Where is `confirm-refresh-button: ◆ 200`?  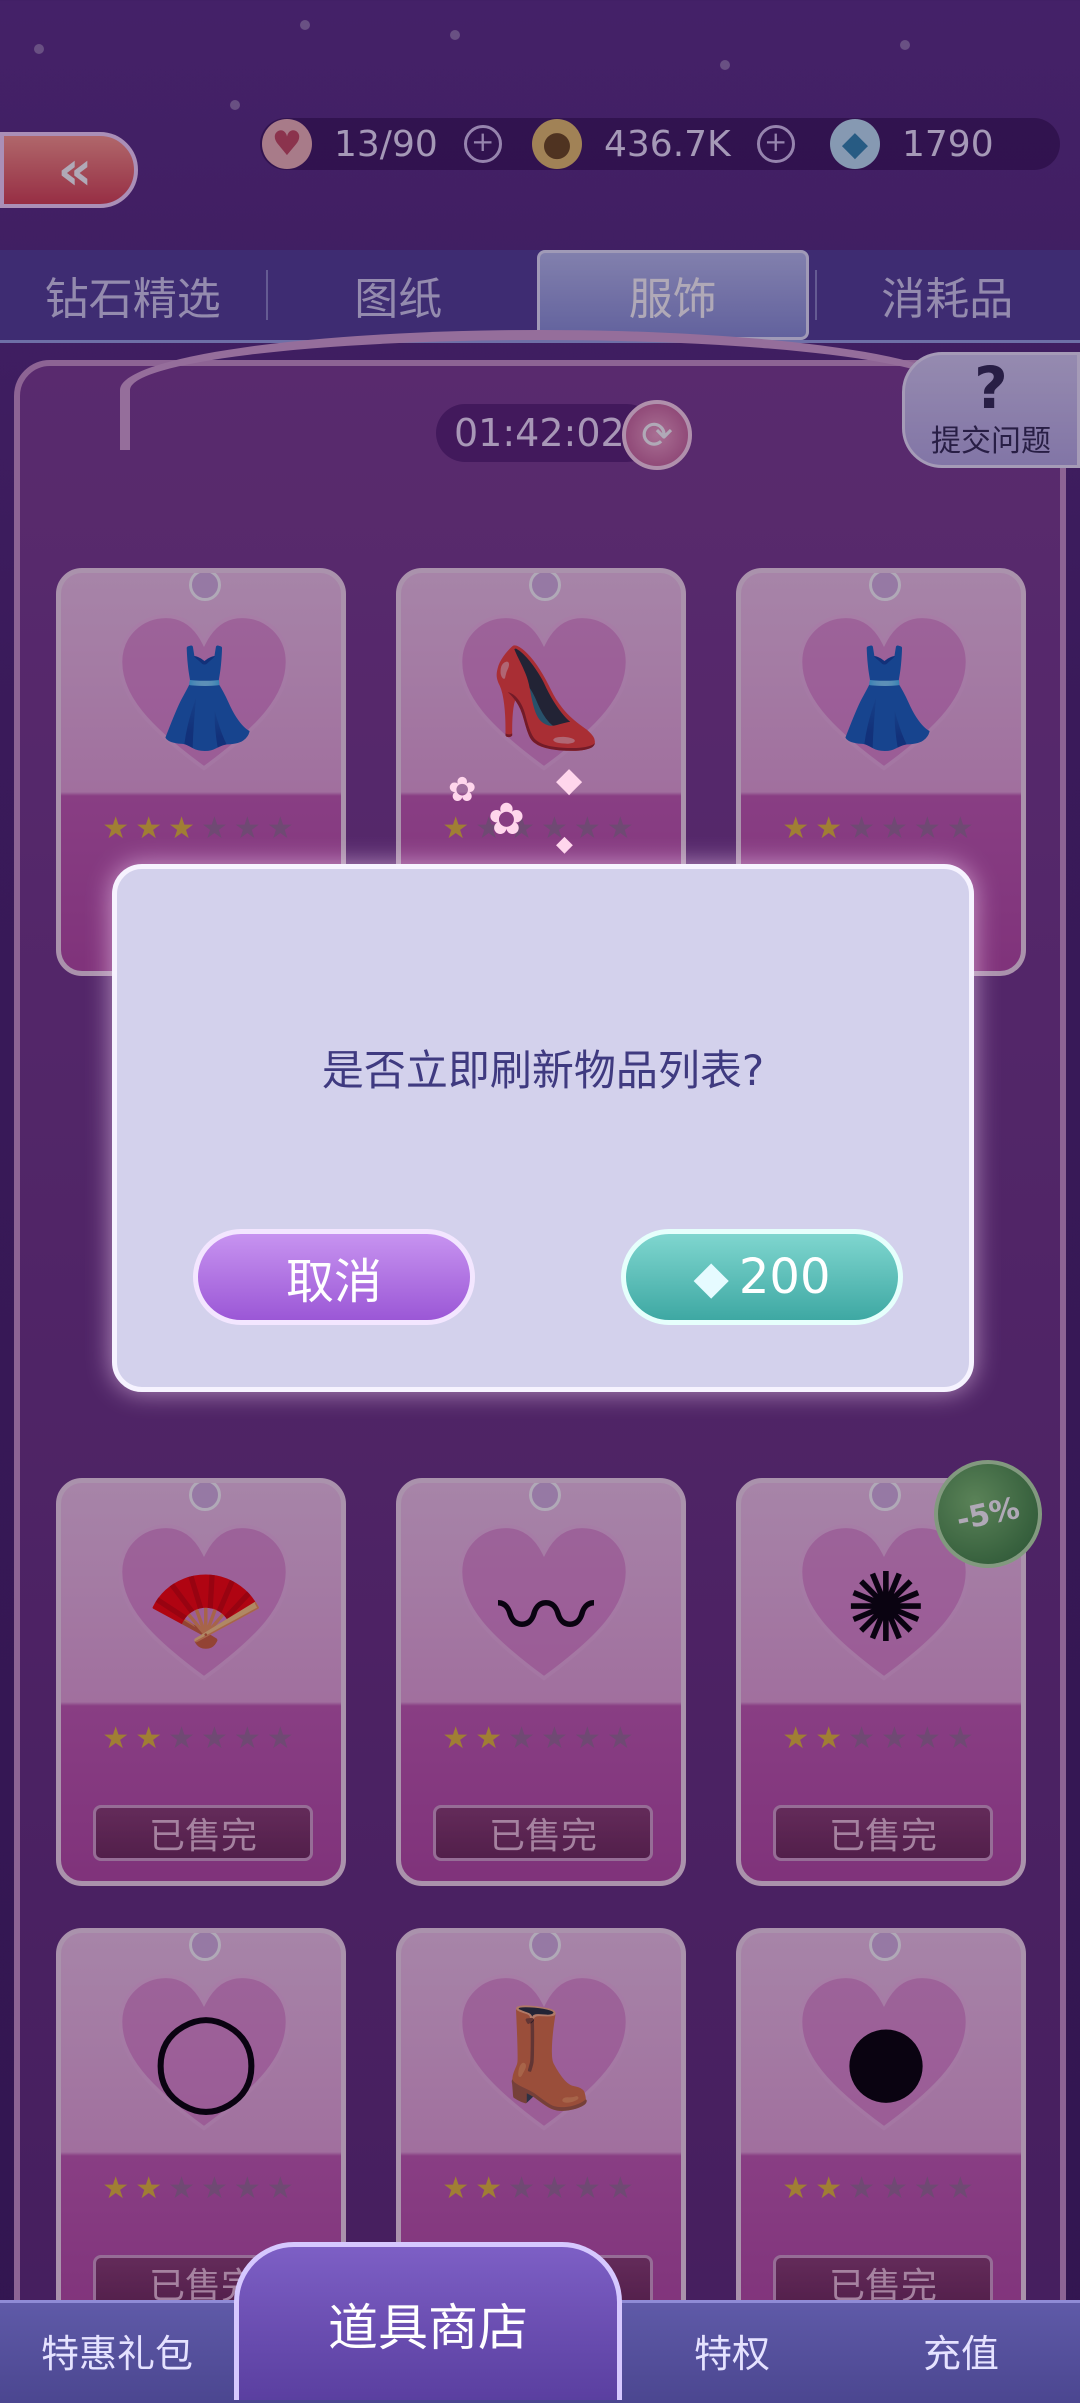 confirm-refresh-button: ◆ 200 is located at coordinates (762, 1277).